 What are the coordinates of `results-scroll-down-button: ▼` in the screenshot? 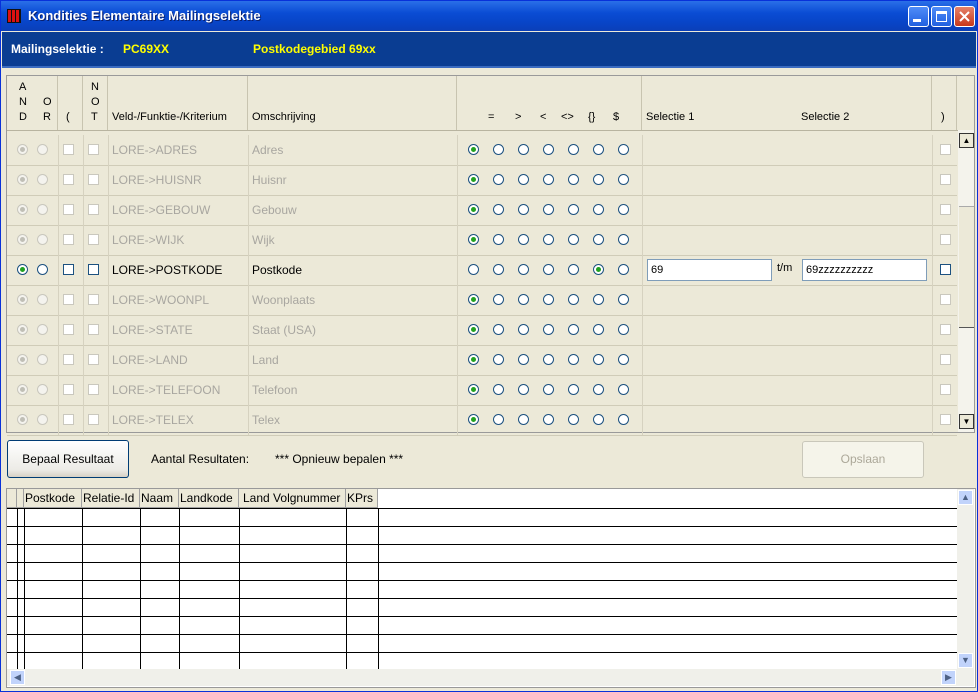 It's located at (965, 660).